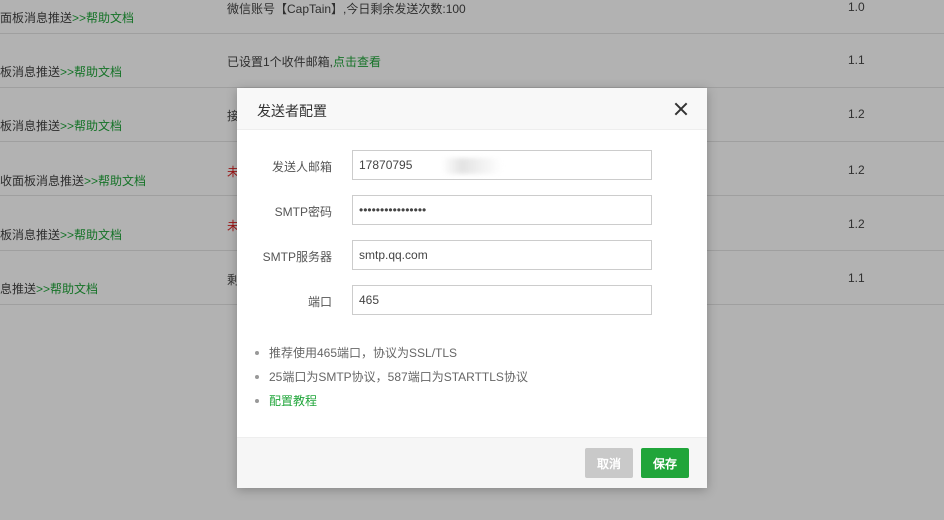 The image size is (944, 520). Describe the element at coordinates (391, 357) in the screenshot. I see `tip-item: 推荐使用465端口，协议为SSL/TLS` at that location.